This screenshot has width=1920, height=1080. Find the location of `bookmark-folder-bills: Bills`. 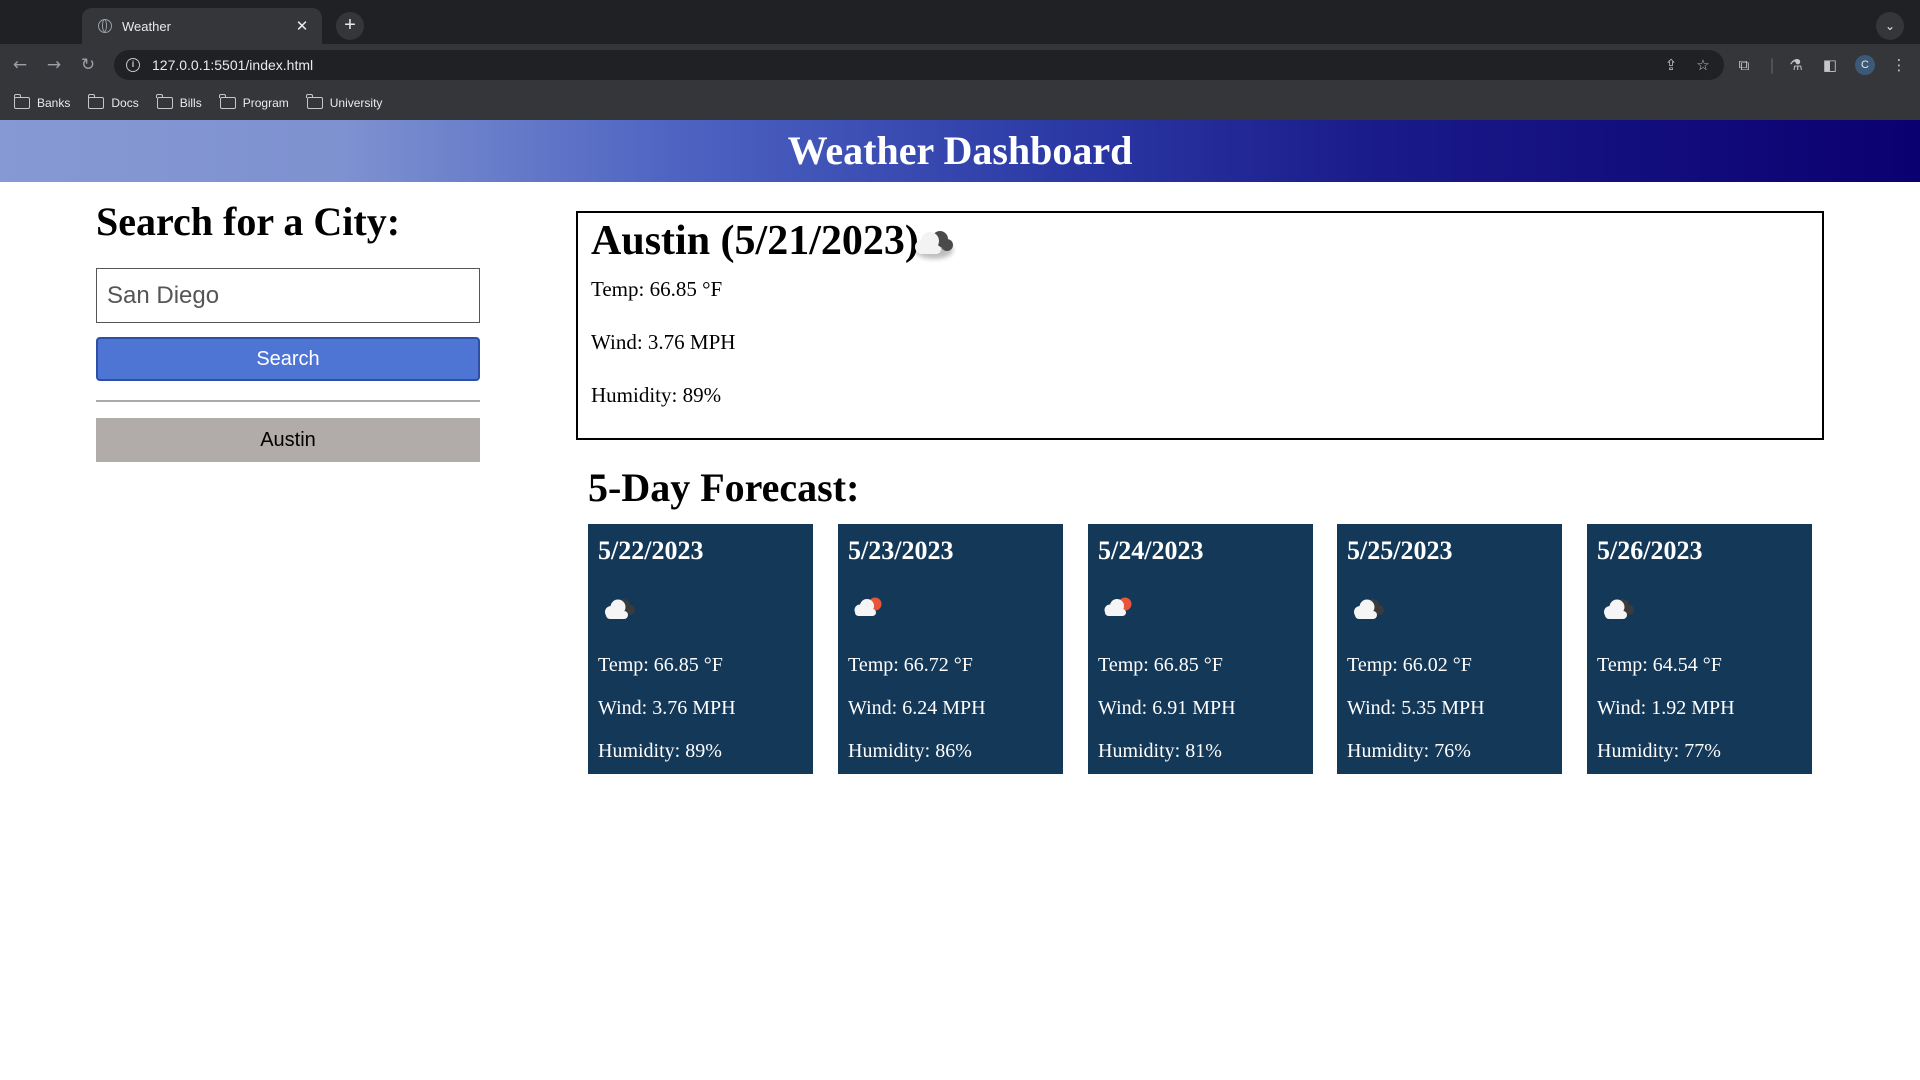

bookmark-folder-bills: Bills is located at coordinates (179, 102).